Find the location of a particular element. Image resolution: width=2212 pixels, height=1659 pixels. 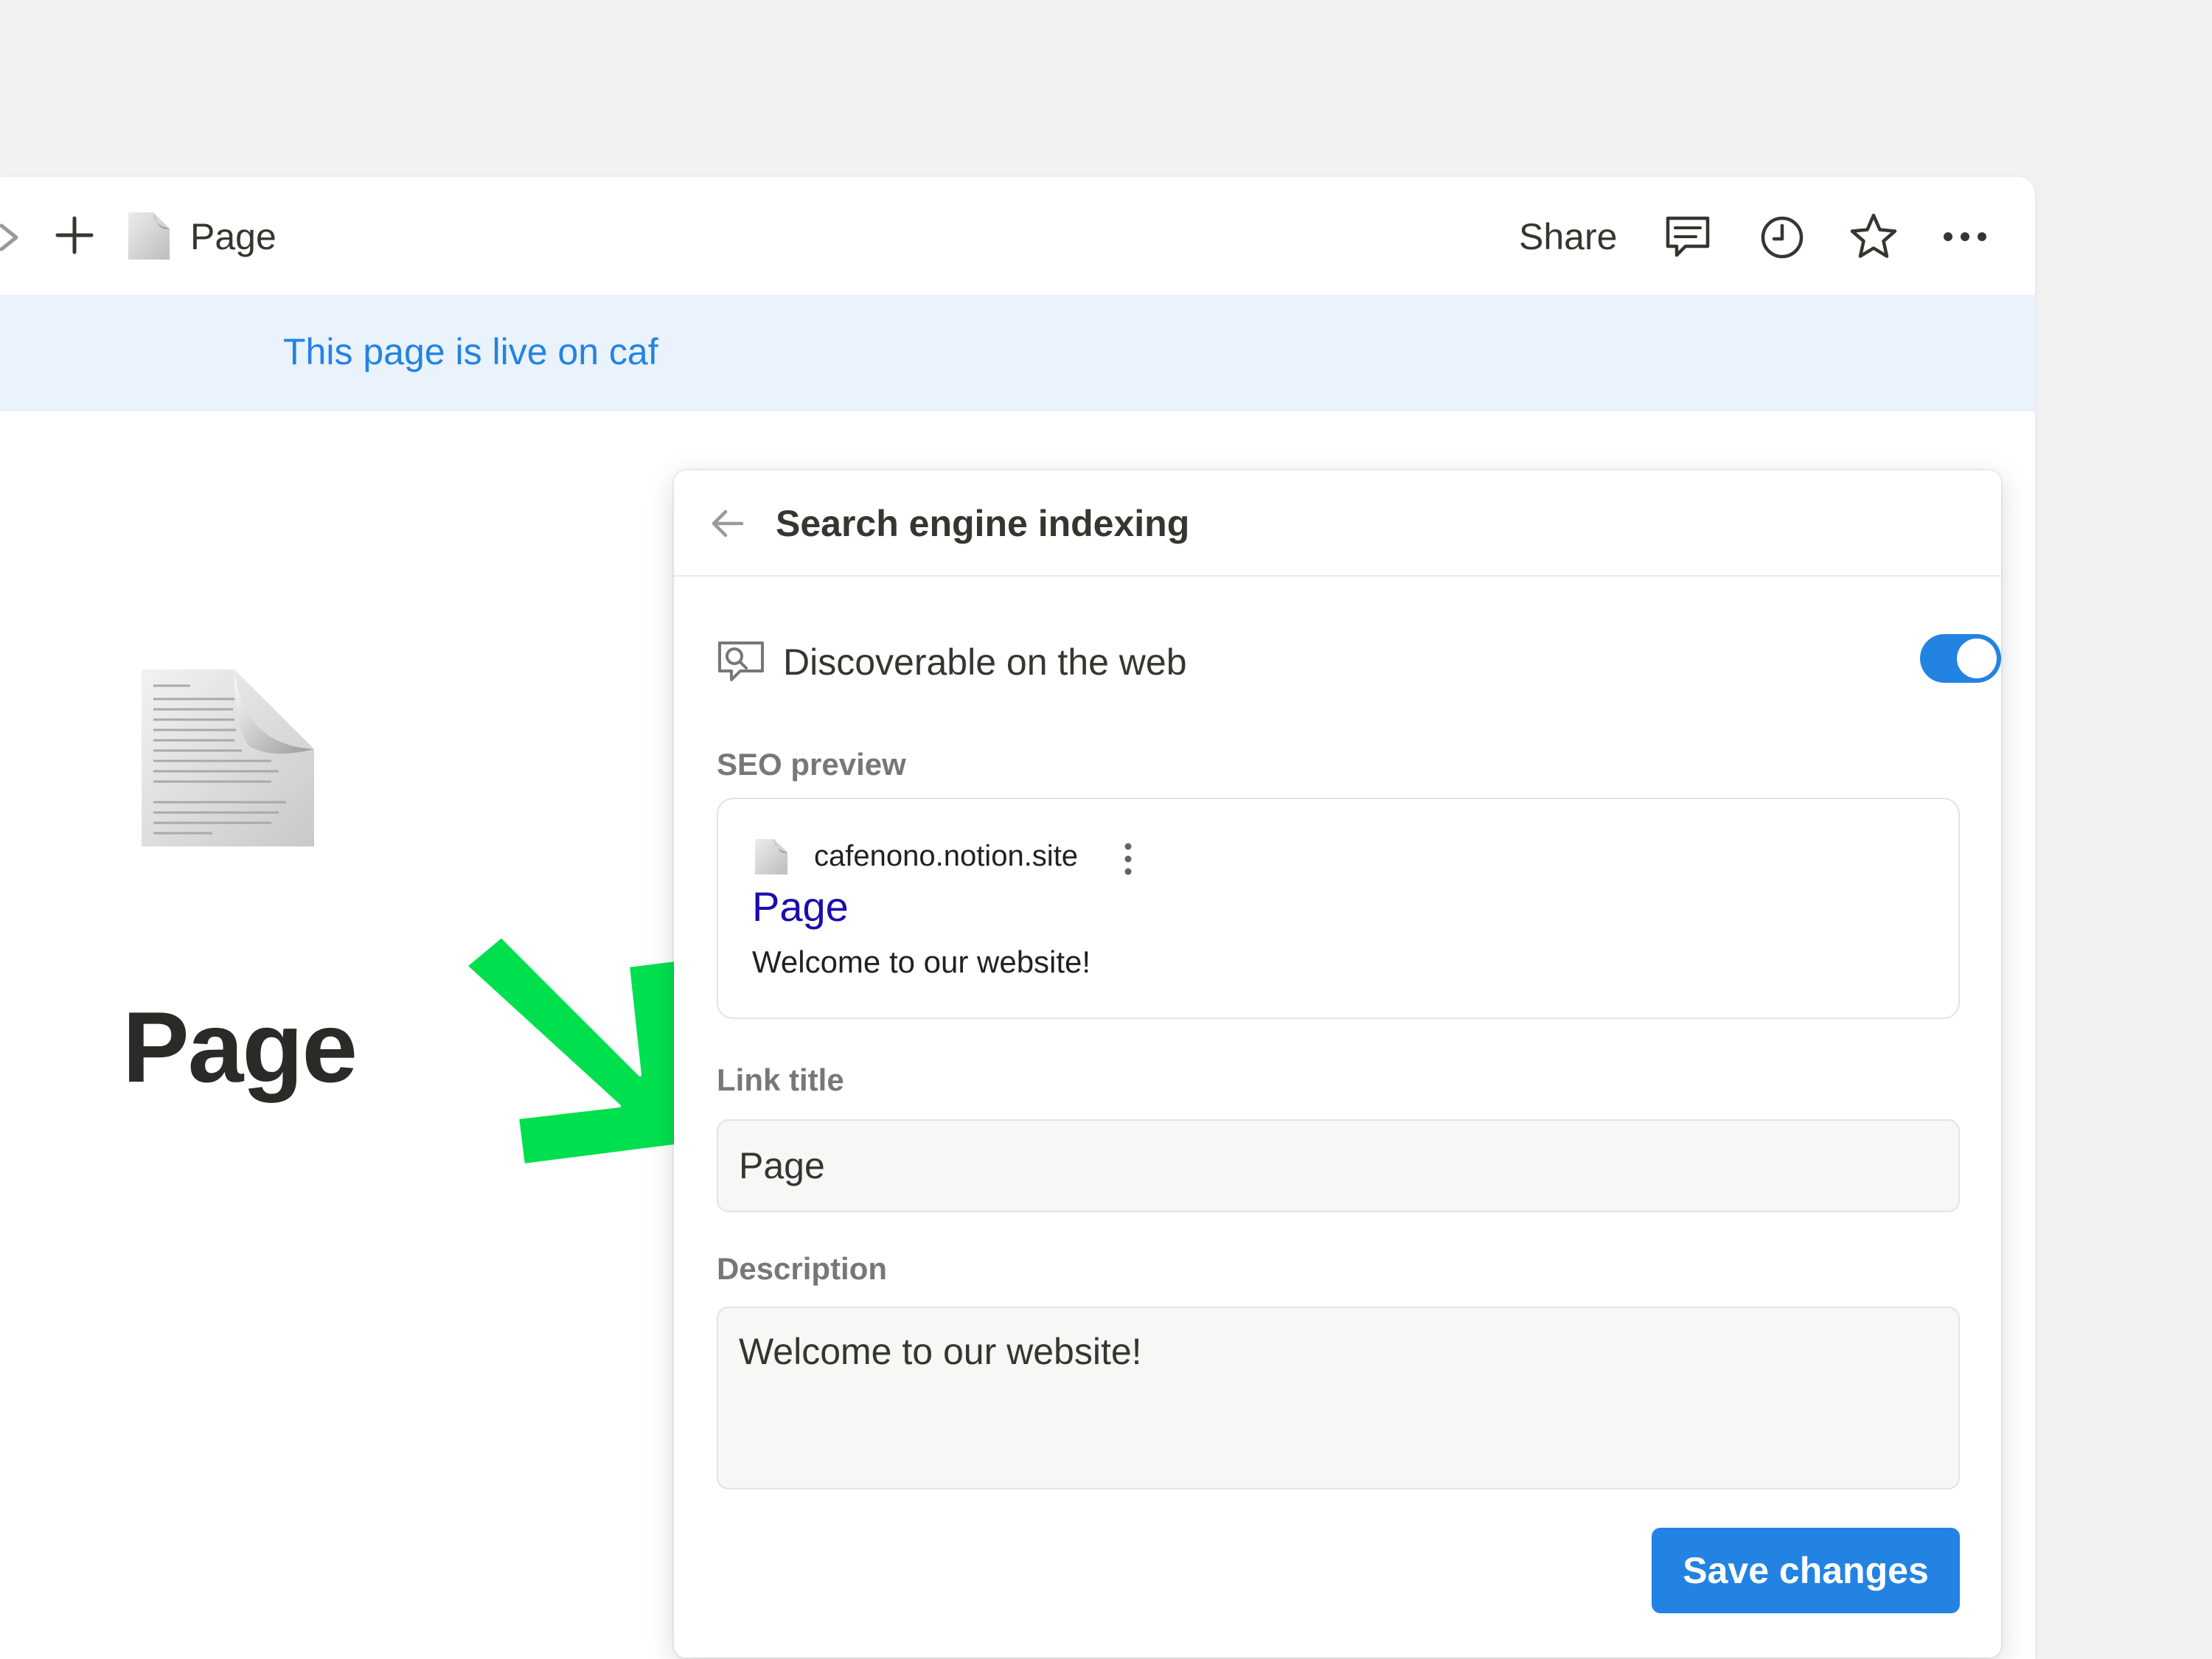

published-banner: This page is live on caf is located at coordinates (1017, 353).